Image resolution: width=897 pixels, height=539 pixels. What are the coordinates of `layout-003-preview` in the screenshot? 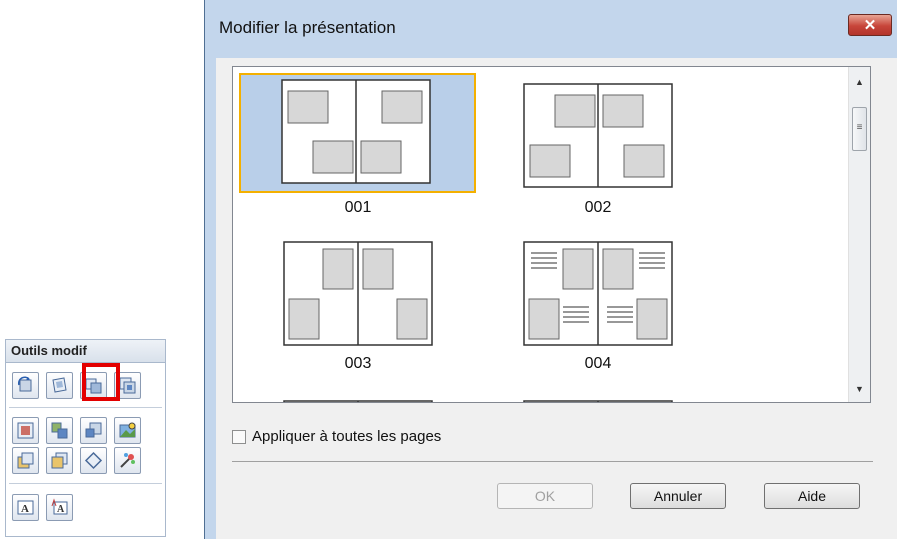 It's located at (358, 293).